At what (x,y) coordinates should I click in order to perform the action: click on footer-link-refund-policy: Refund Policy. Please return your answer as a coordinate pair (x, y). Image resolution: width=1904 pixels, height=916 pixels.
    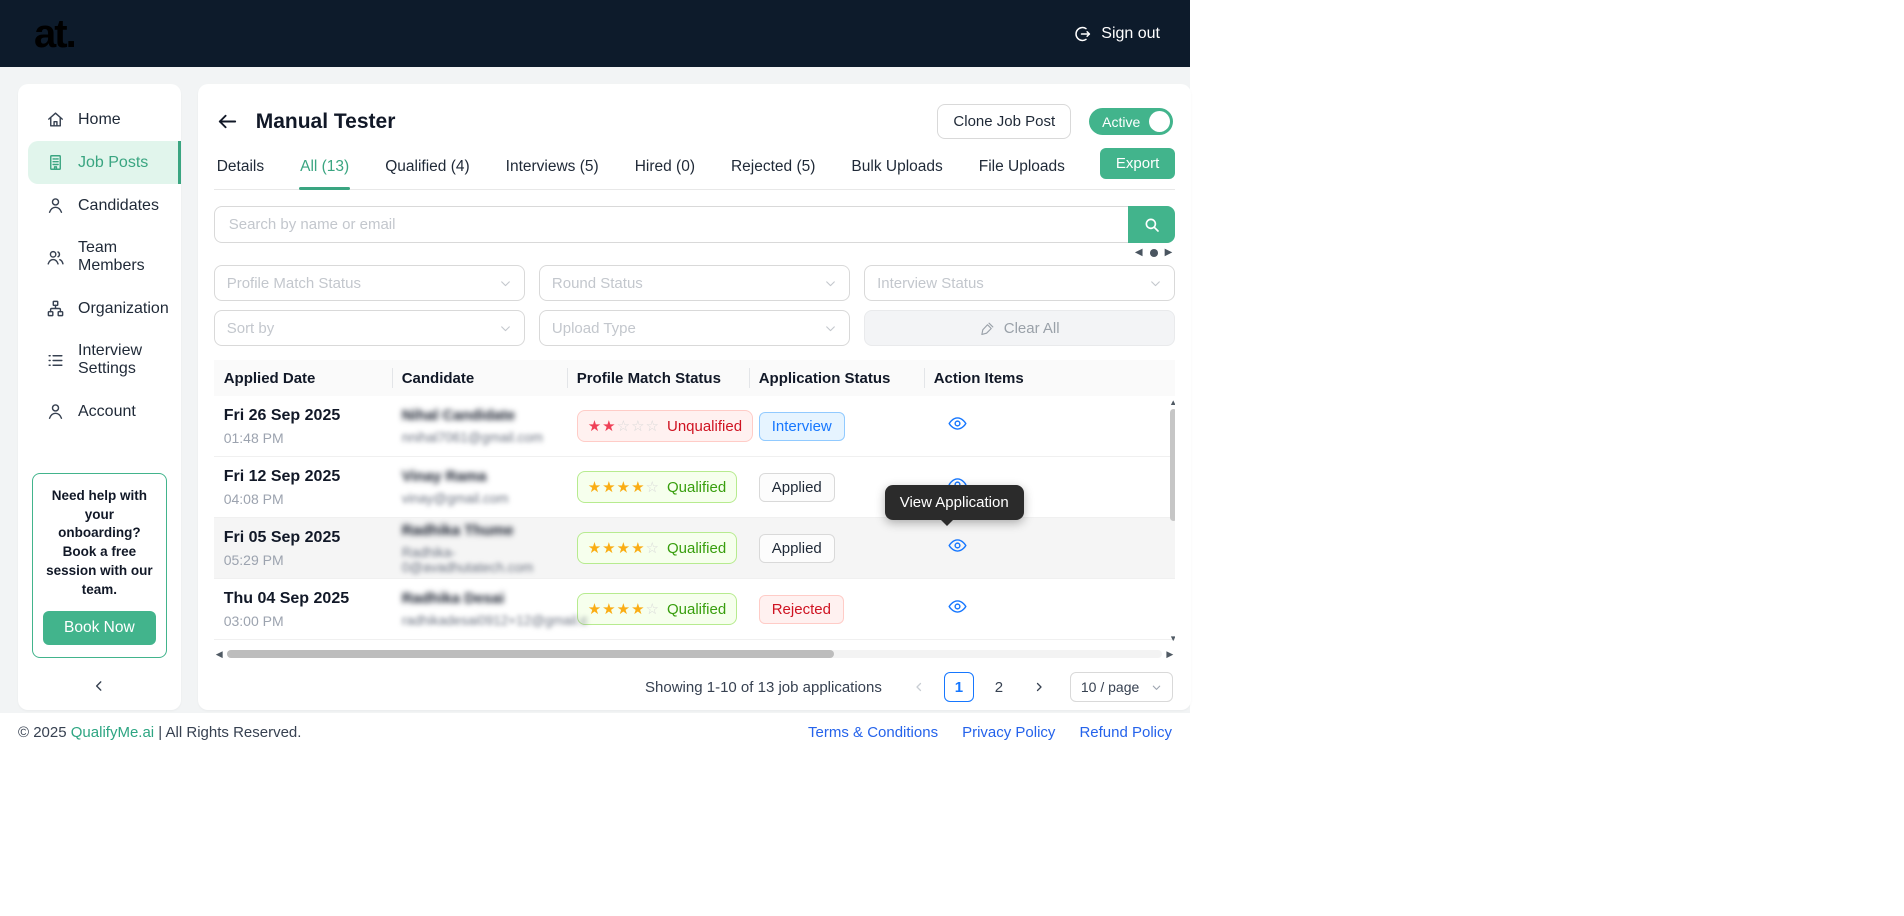
    Looking at the image, I should click on (1125, 732).